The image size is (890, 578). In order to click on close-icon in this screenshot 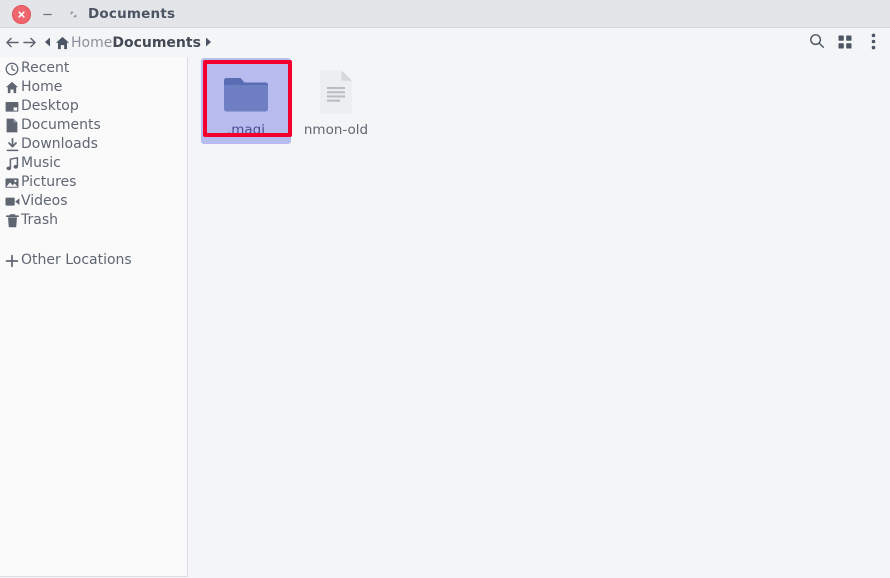, I will do `click(21, 14)`.